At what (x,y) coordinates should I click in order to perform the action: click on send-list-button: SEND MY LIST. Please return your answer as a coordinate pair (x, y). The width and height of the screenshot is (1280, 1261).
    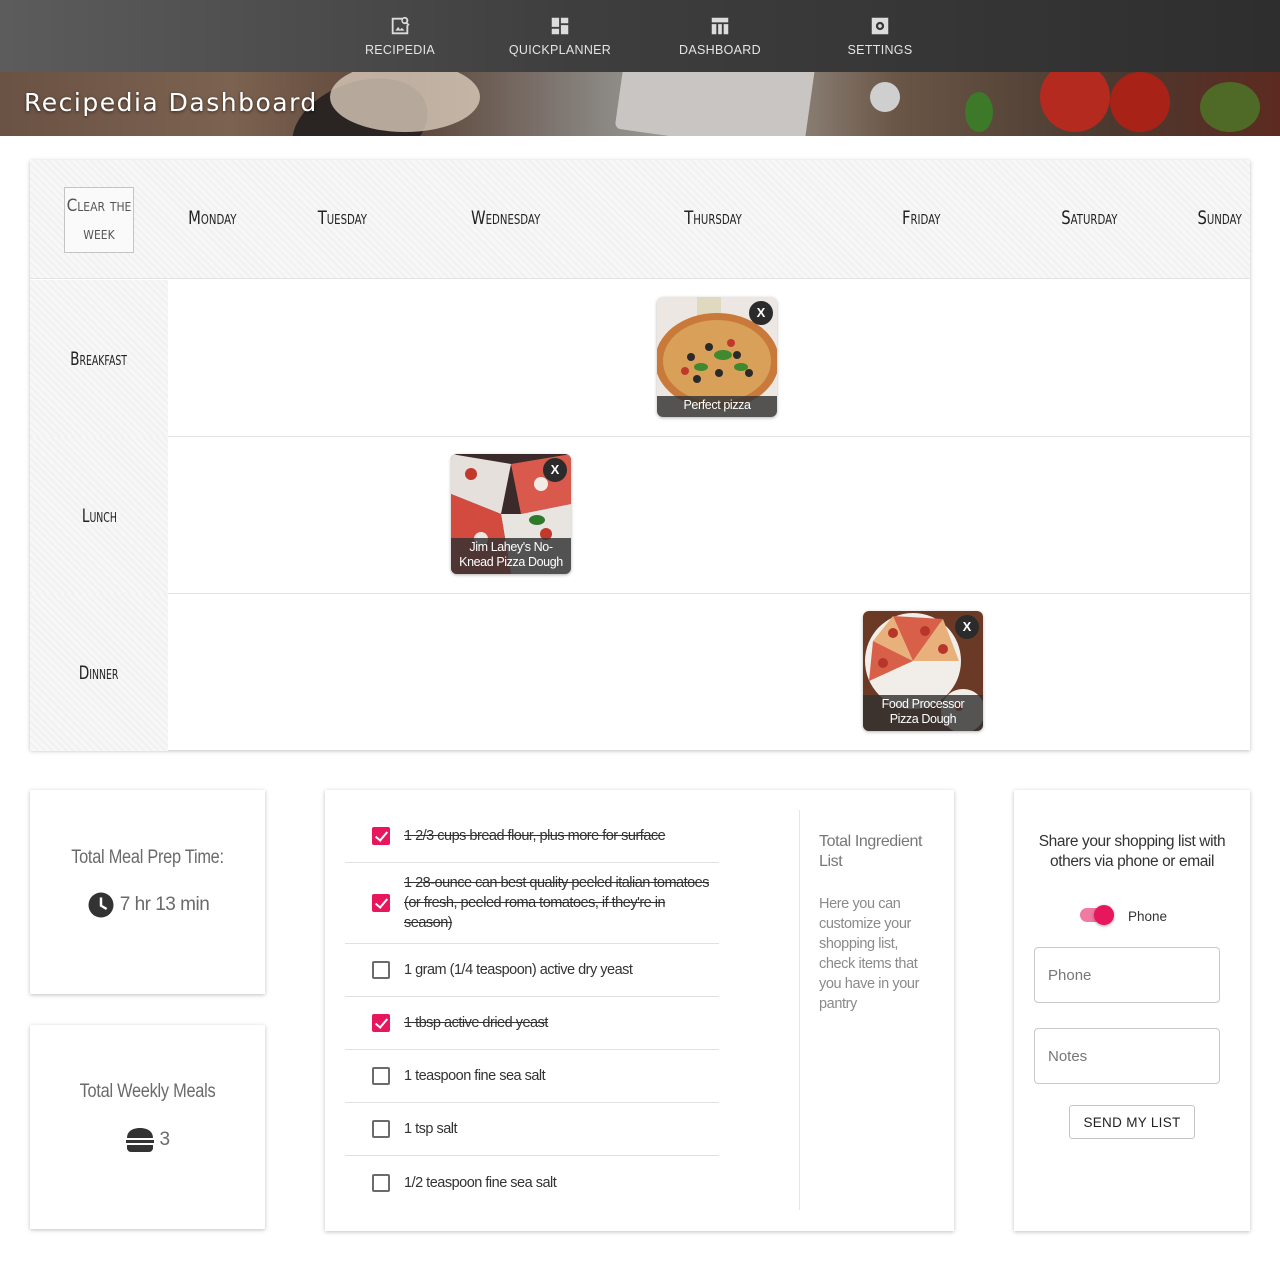
    Looking at the image, I should click on (1132, 1122).